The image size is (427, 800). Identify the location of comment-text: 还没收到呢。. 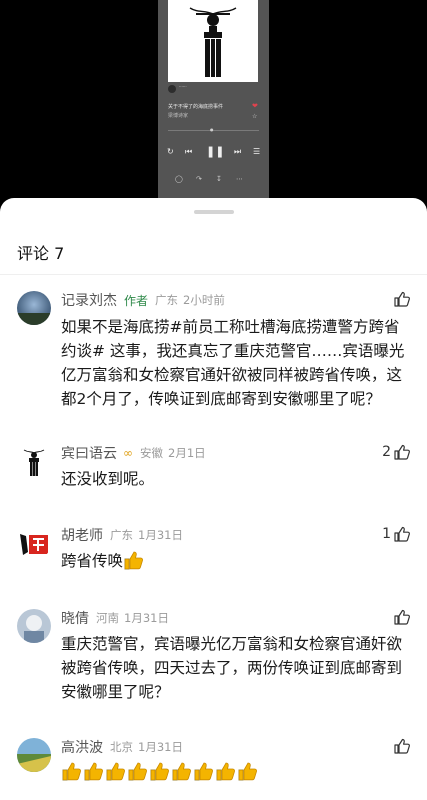
(108, 479).